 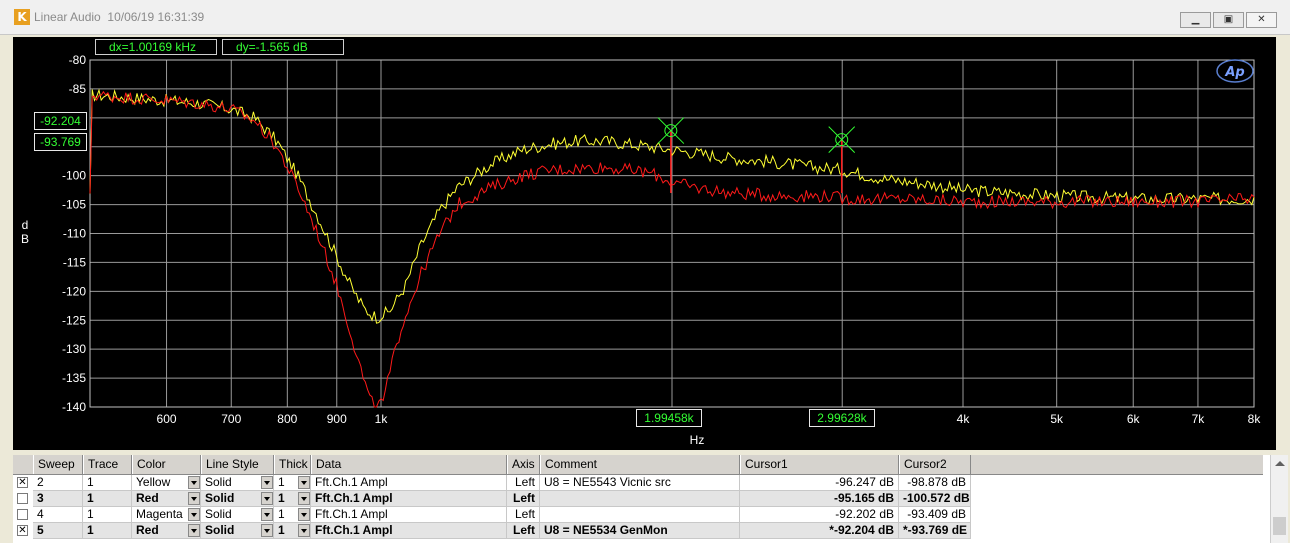 What do you see at coordinates (1279, 499) in the screenshot?
I see `table-scrollbar` at bounding box center [1279, 499].